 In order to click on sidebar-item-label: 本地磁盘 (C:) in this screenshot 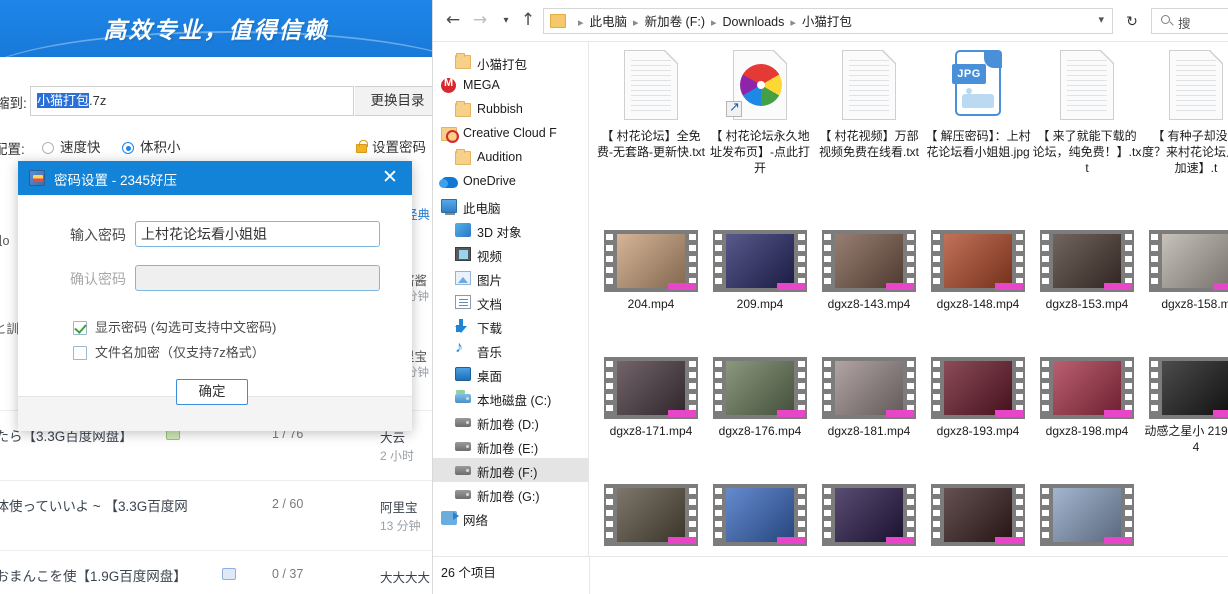, I will do `click(514, 401)`.